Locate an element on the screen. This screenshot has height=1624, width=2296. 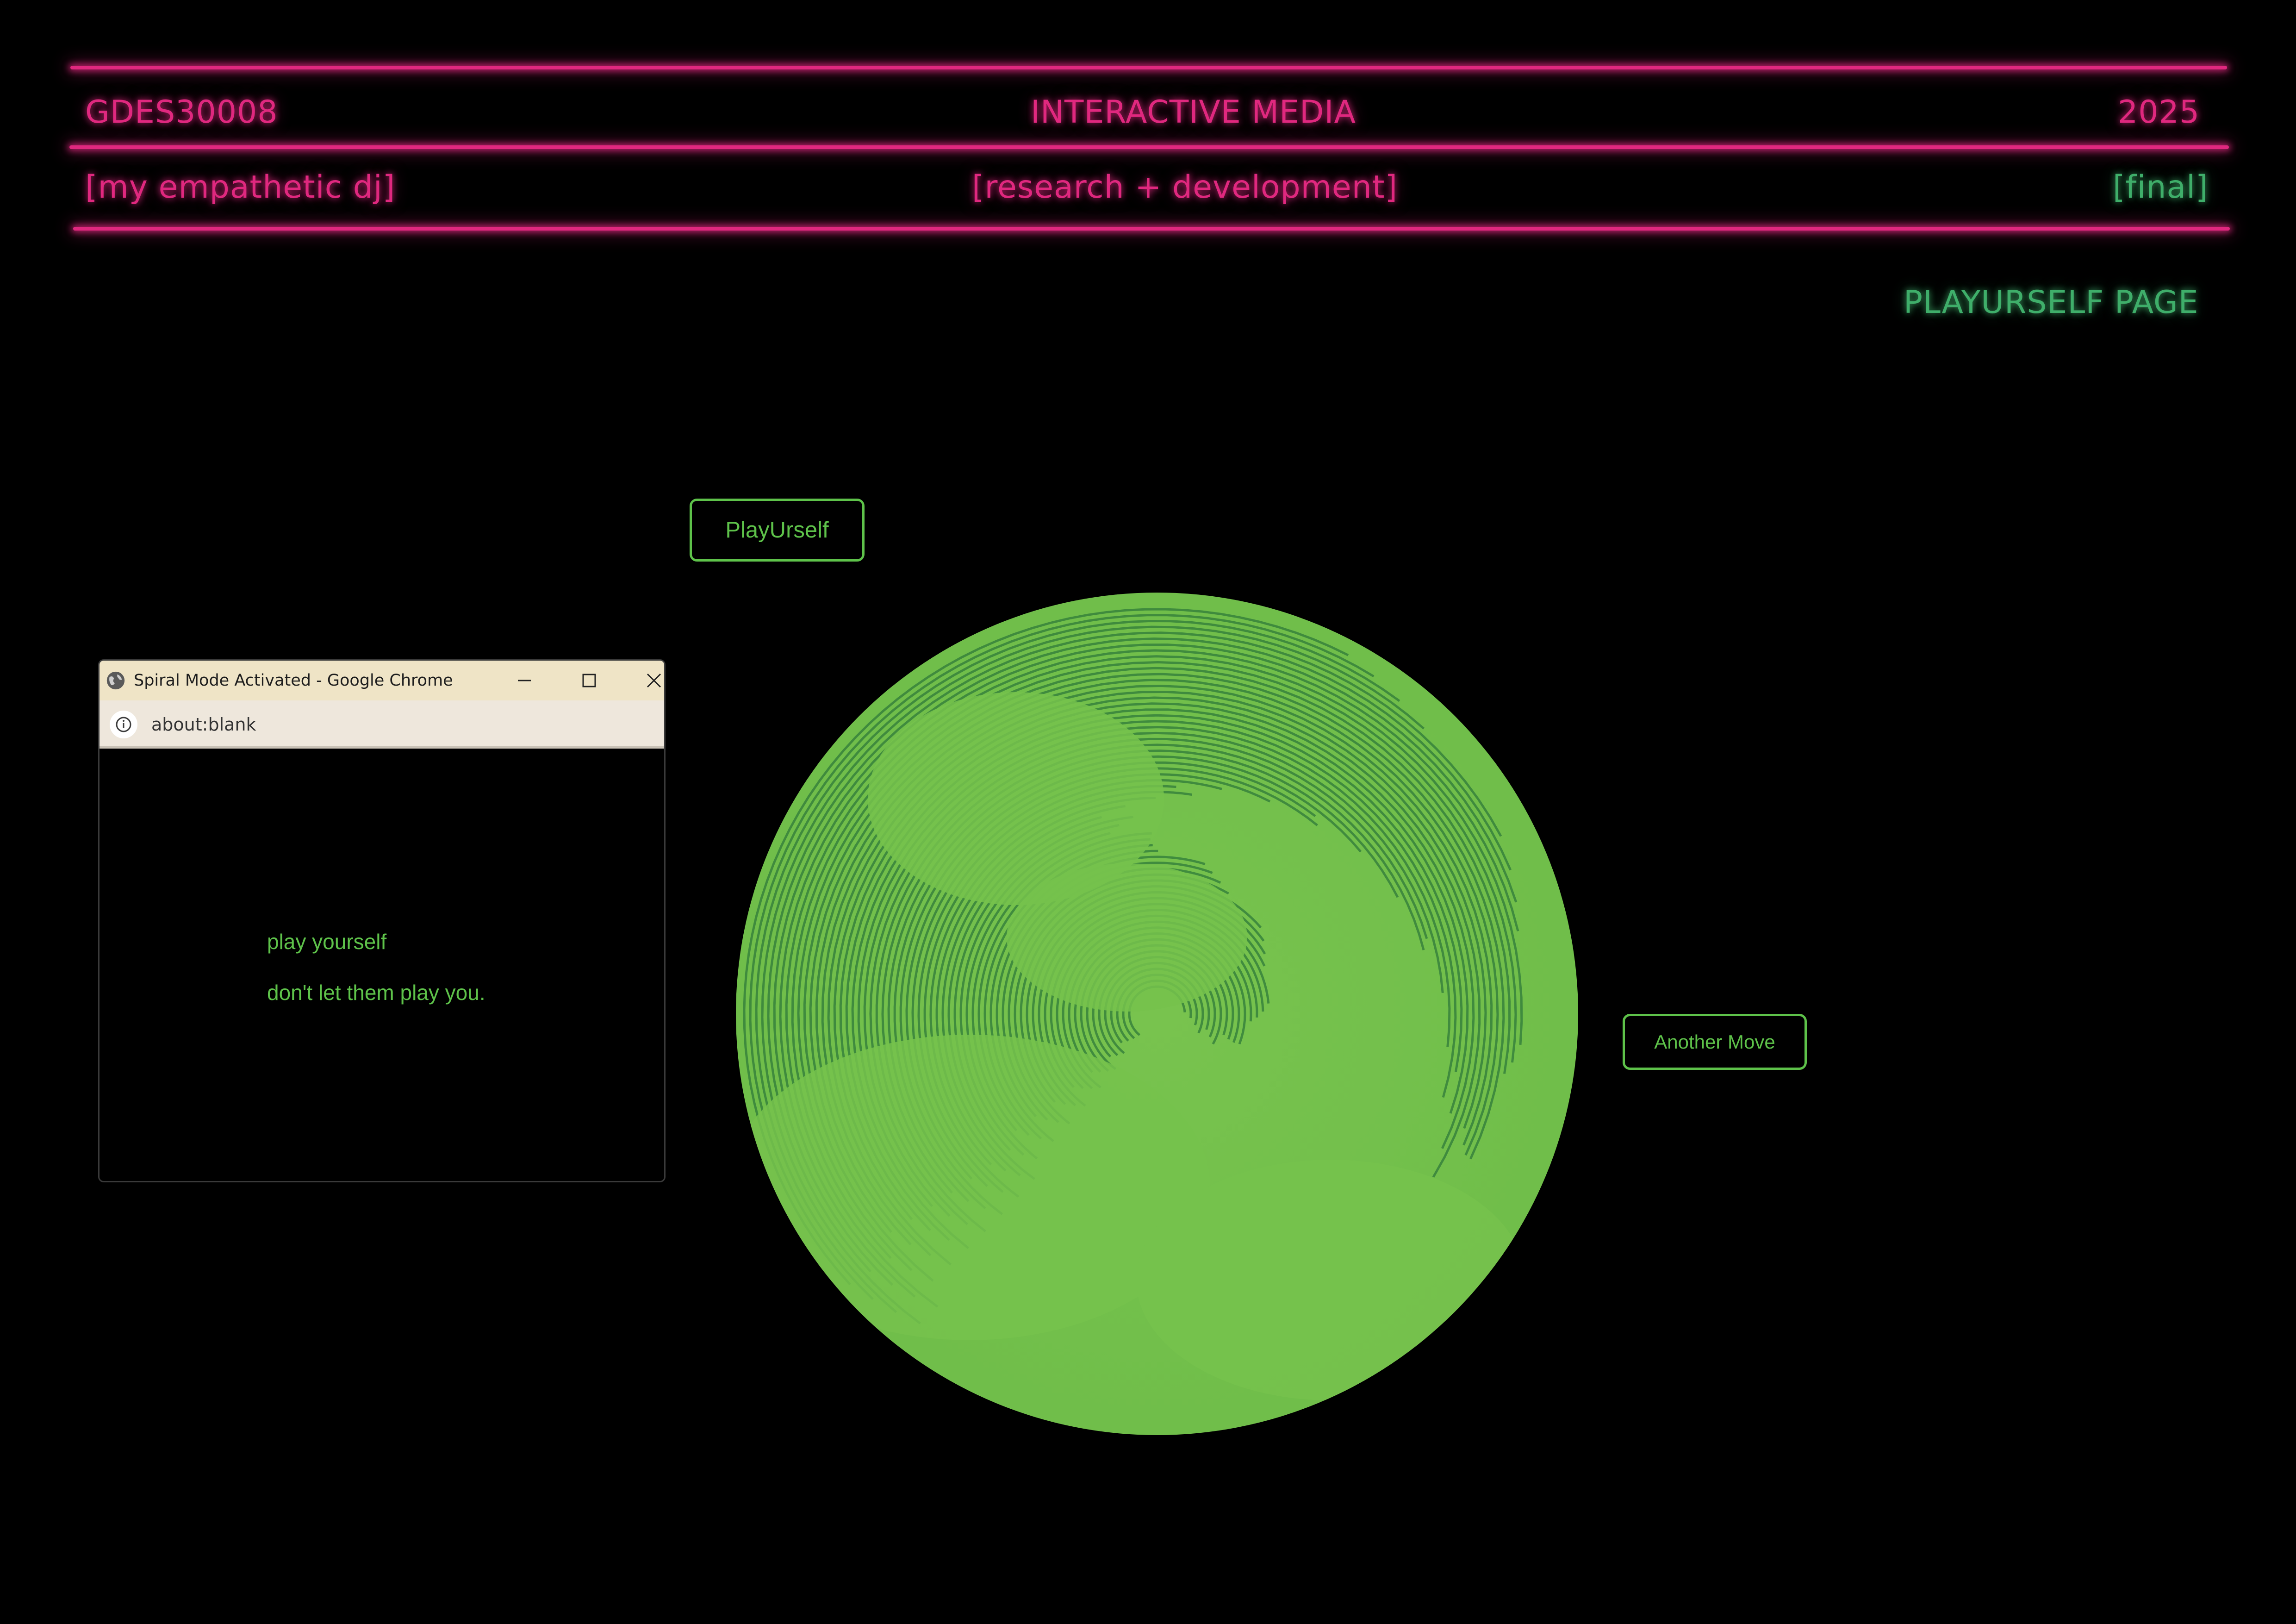
course-code: GDES30008 is located at coordinates (181, 112).